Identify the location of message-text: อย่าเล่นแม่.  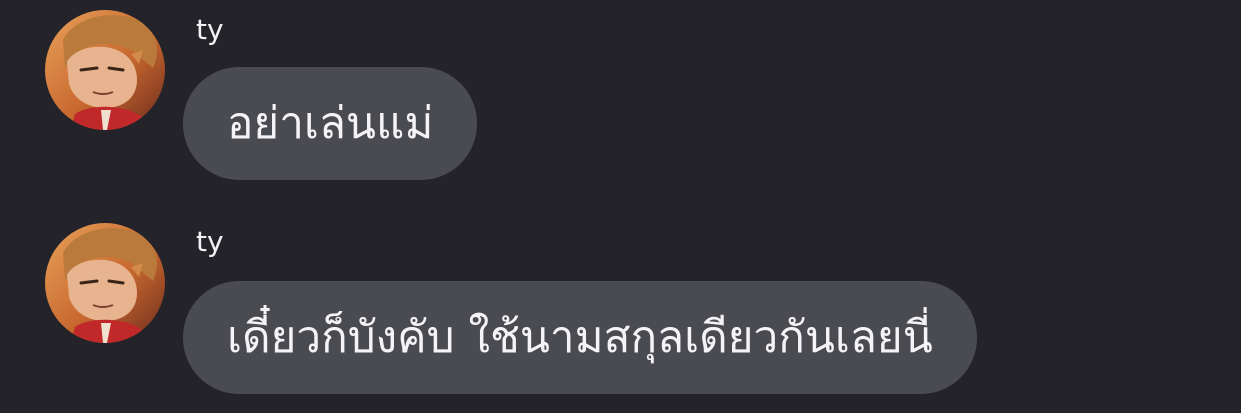
(330, 123).